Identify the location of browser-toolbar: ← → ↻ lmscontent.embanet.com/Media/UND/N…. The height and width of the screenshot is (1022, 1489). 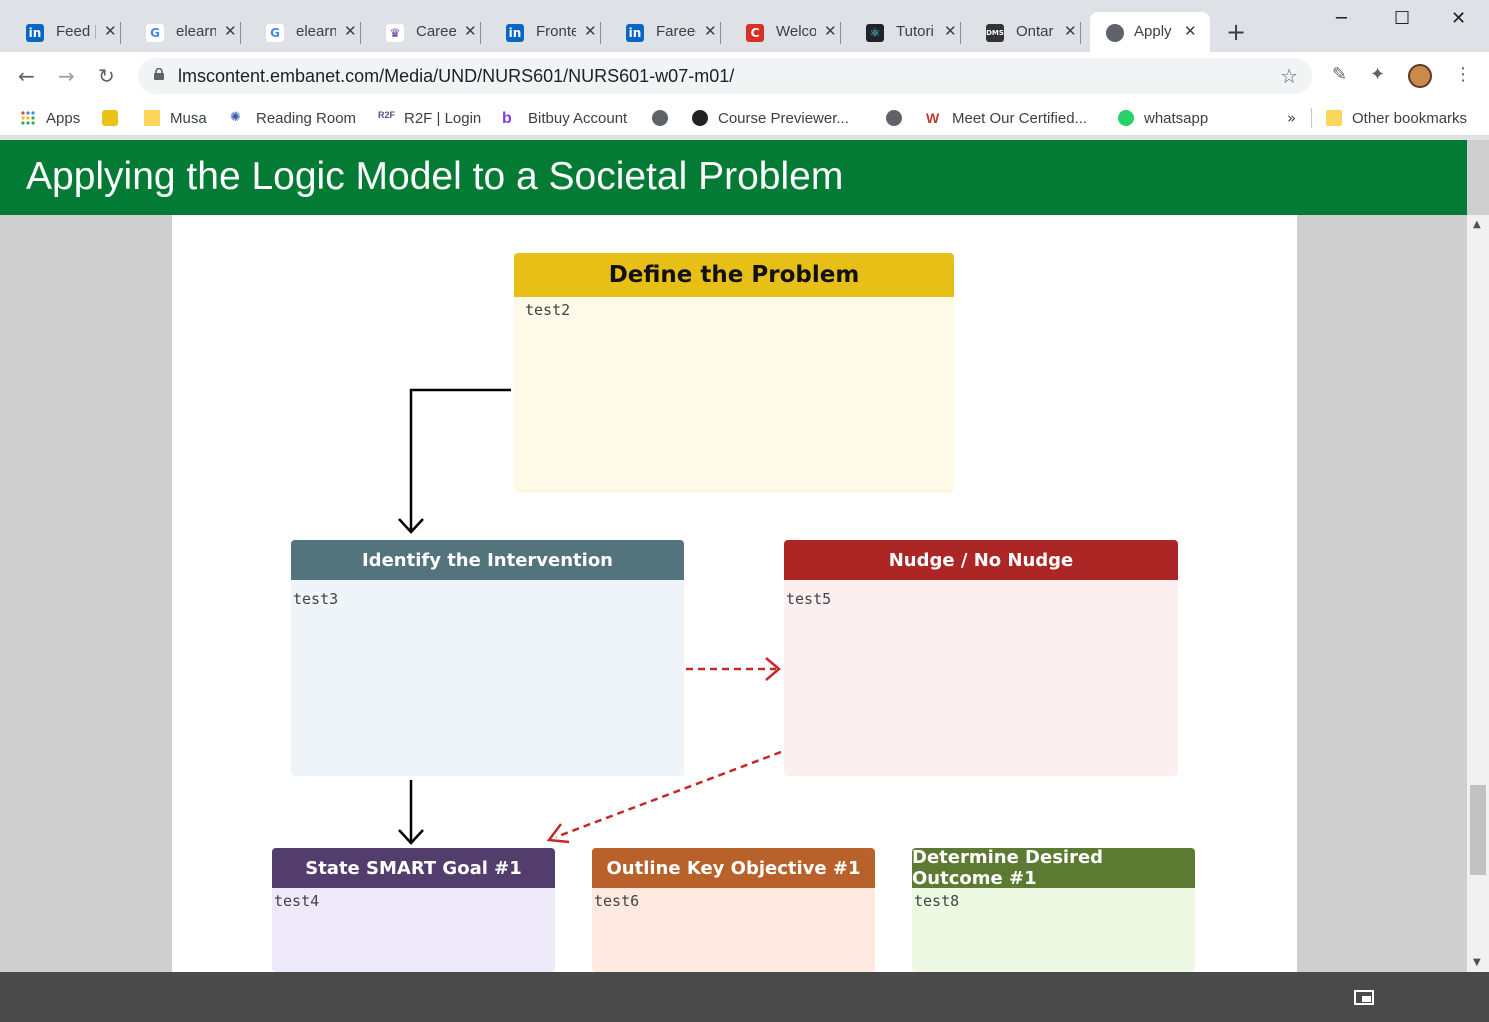
(744, 76).